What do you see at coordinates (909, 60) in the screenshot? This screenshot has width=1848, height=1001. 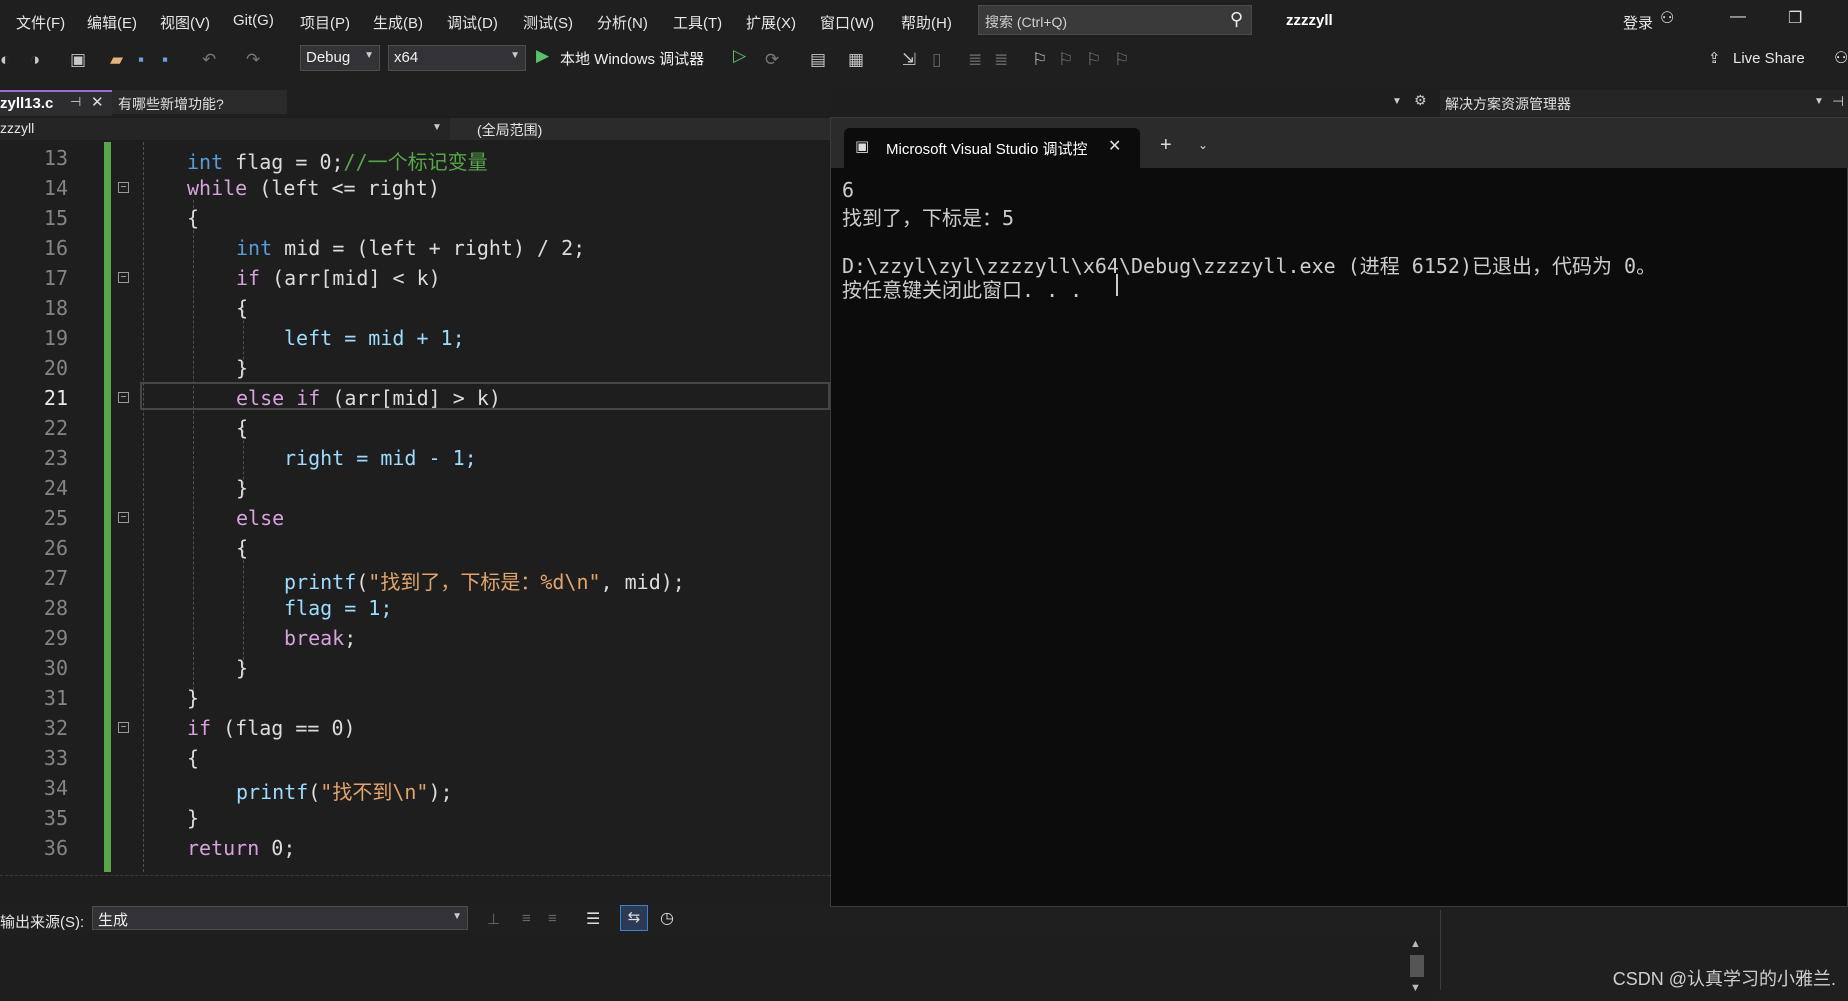 I see `step-icon: ⇲` at bounding box center [909, 60].